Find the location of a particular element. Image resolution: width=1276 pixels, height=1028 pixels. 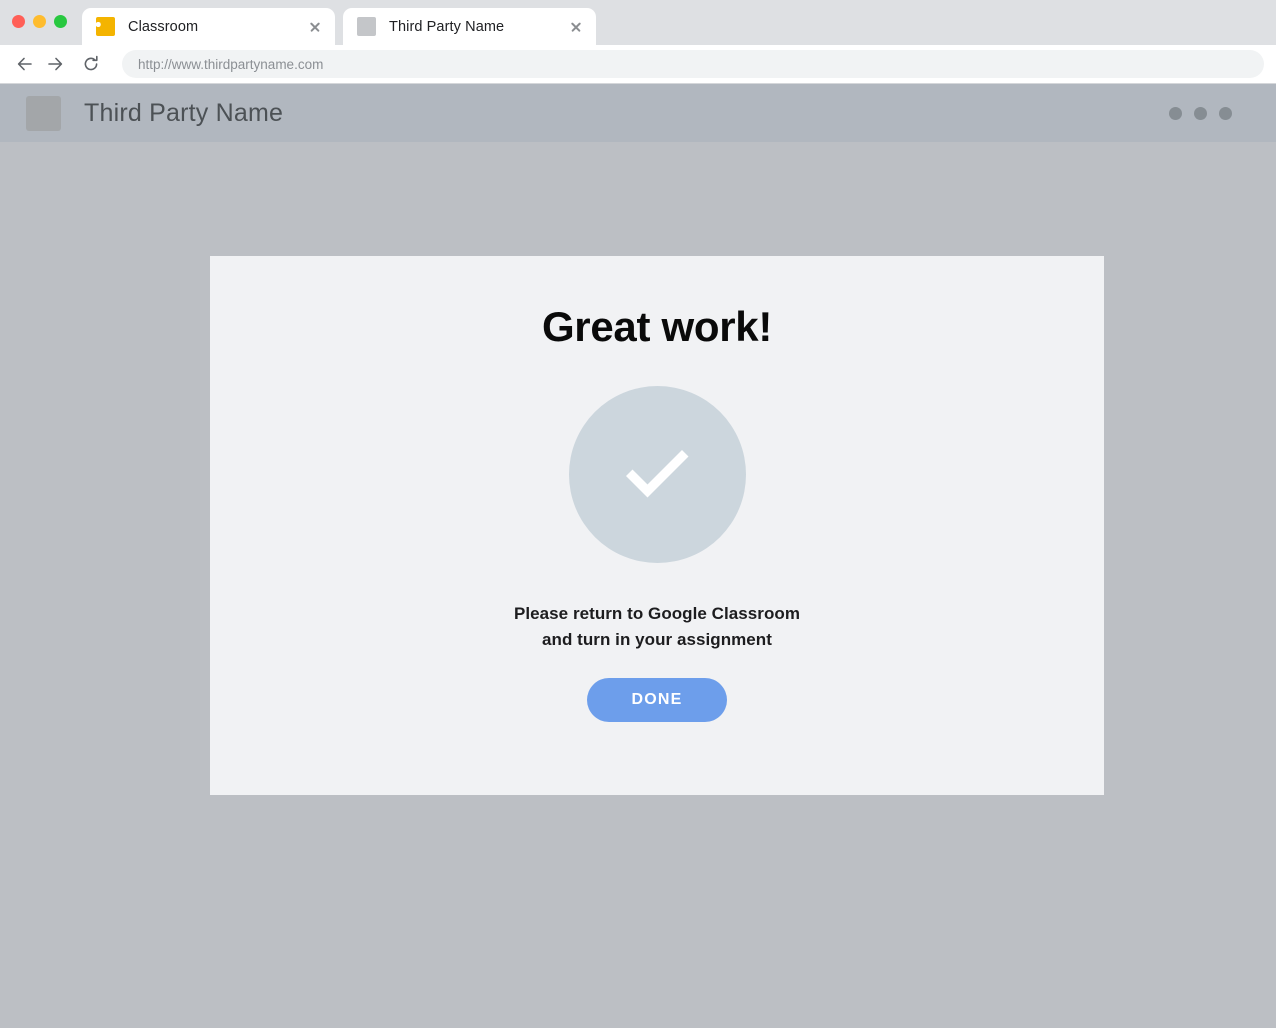

browser-toolbar: http://www.thirdpartyname.com is located at coordinates (638, 64).